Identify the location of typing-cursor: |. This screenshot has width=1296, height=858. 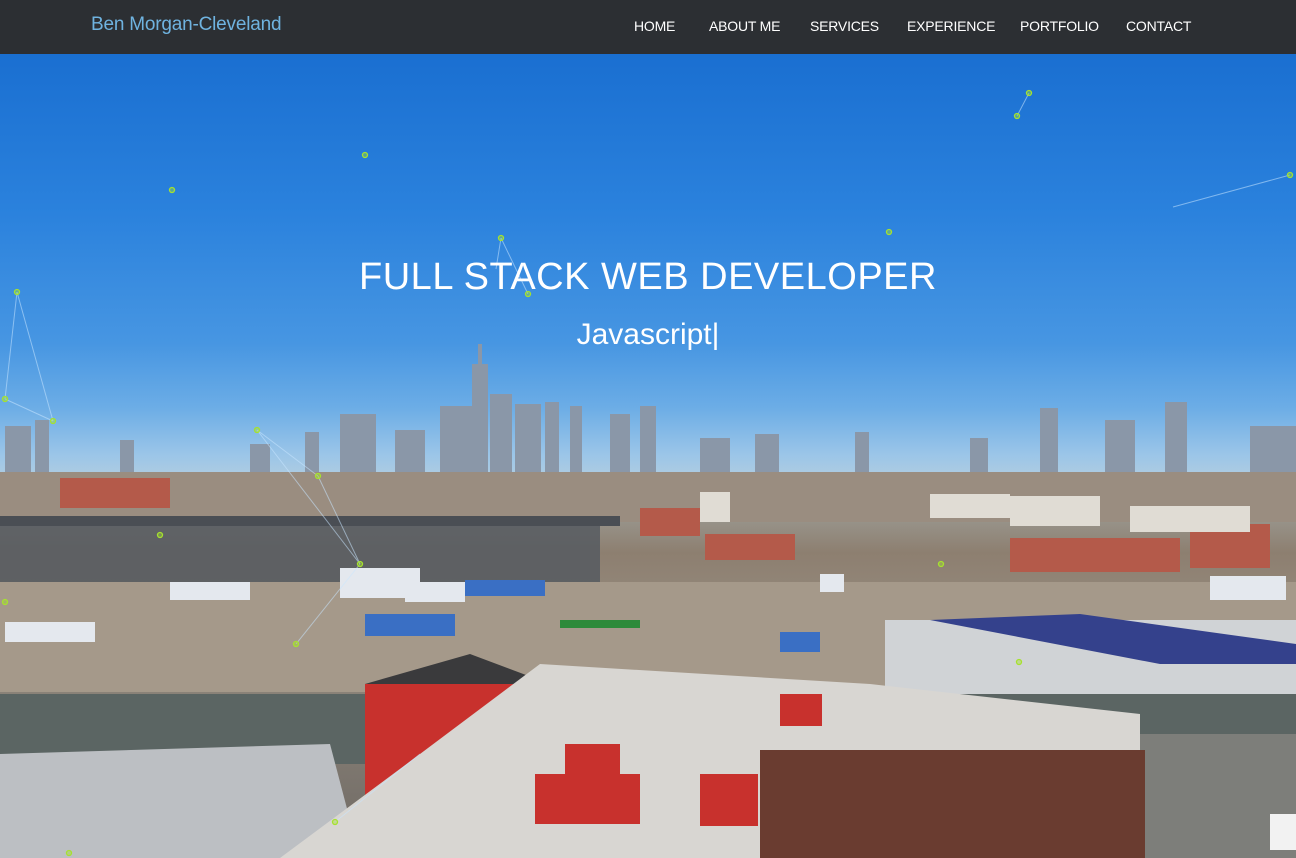
(715, 334).